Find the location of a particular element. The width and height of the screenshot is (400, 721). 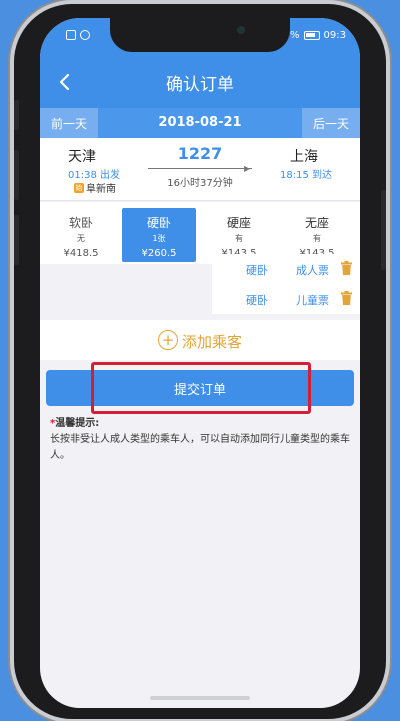

power-button is located at coordinates (383, 230).